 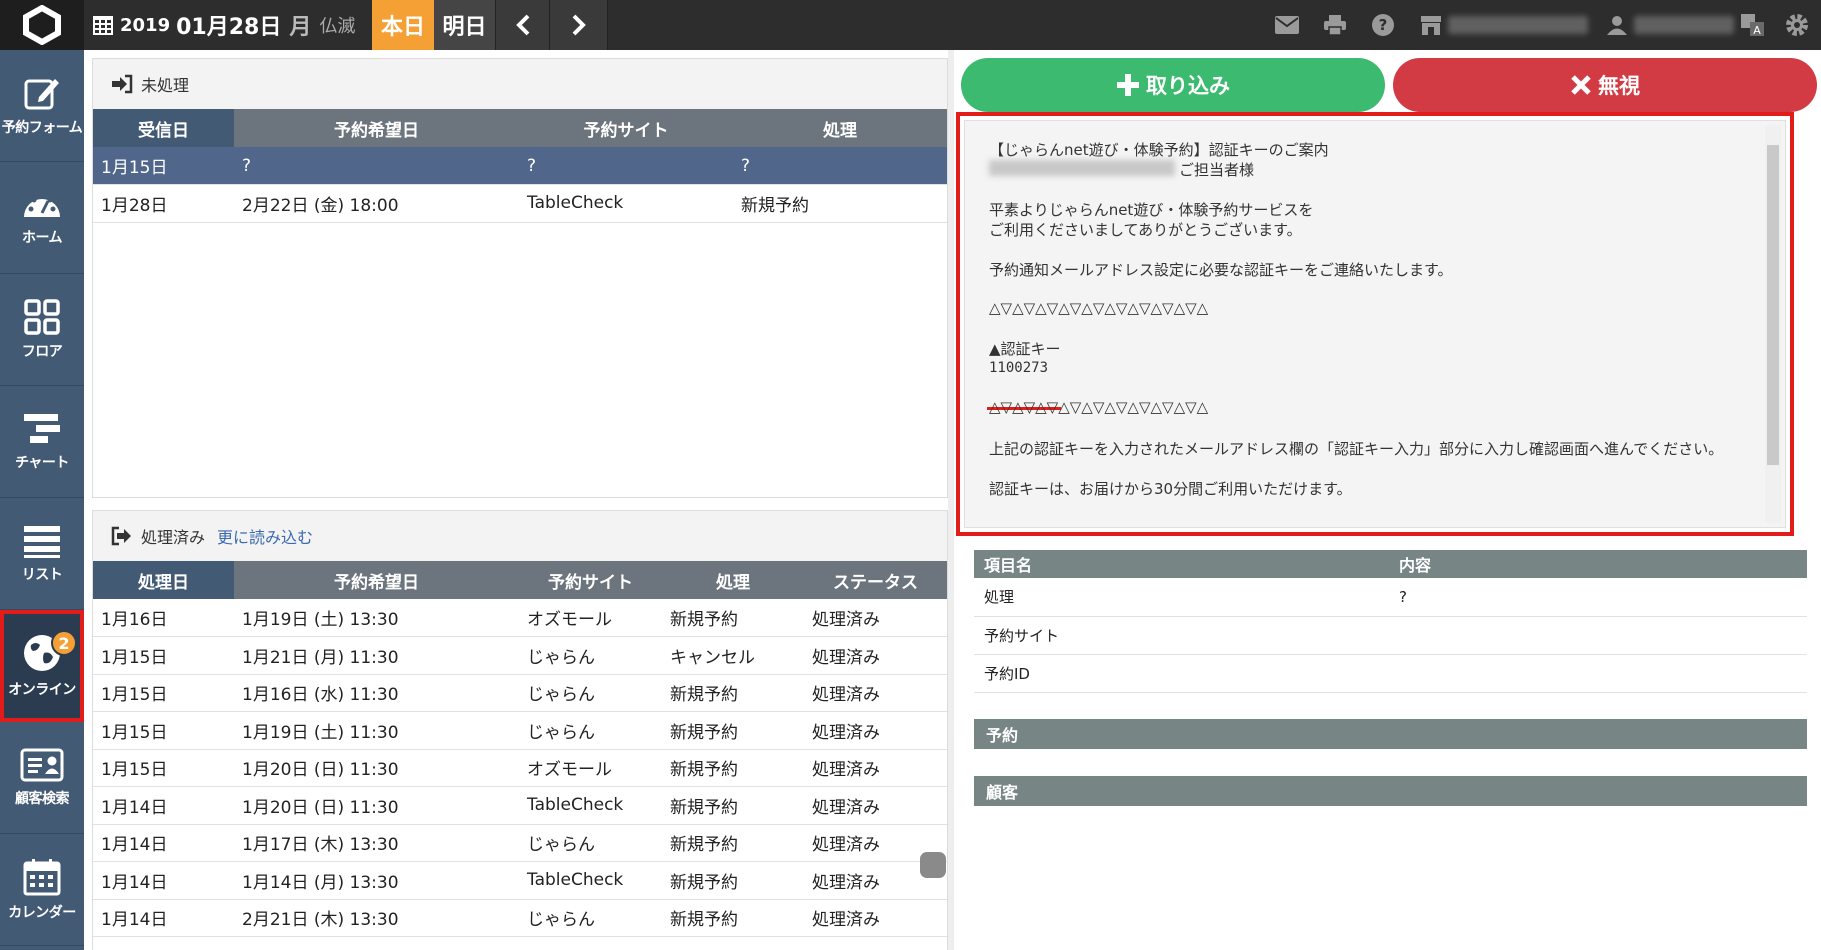 What do you see at coordinates (1431, 25) in the screenshot?
I see `store-icon` at bounding box center [1431, 25].